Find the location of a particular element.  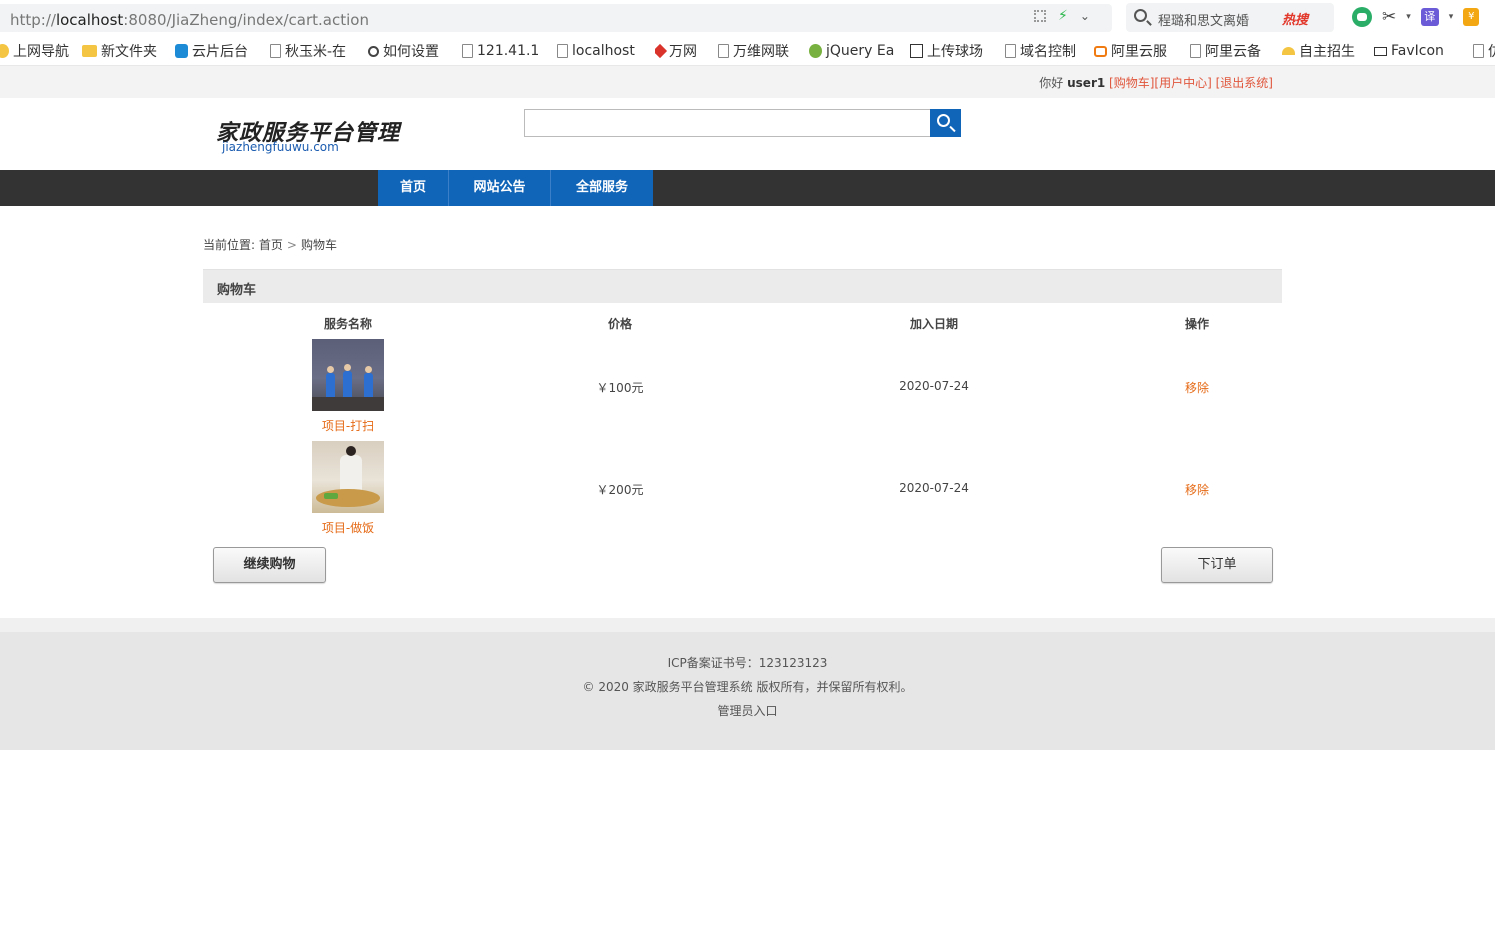

bookmark-item: jQuery Ea is located at coordinates (853, 51).